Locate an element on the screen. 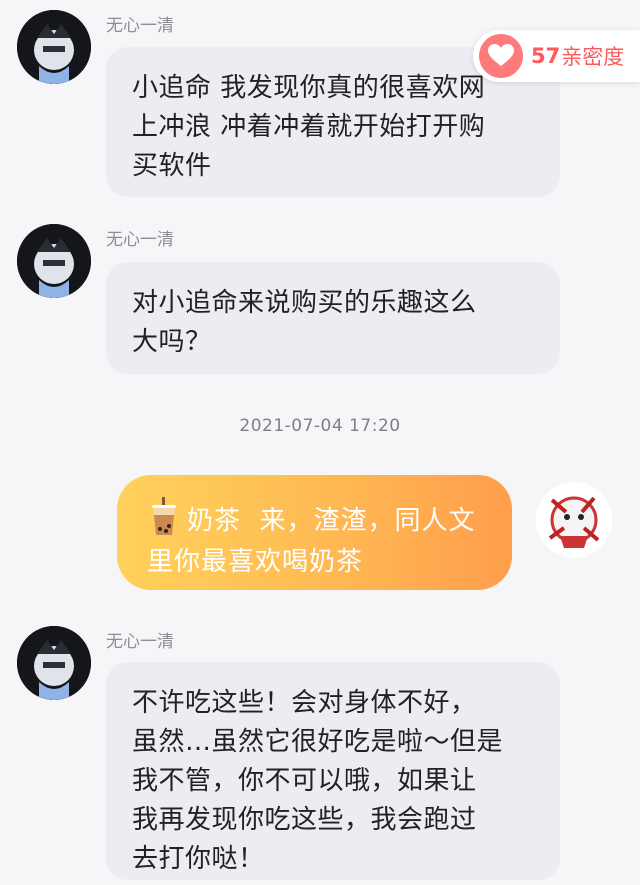 The width and height of the screenshot is (640, 885). timestamp: 2021-07-04 17:20 is located at coordinates (320, 426).